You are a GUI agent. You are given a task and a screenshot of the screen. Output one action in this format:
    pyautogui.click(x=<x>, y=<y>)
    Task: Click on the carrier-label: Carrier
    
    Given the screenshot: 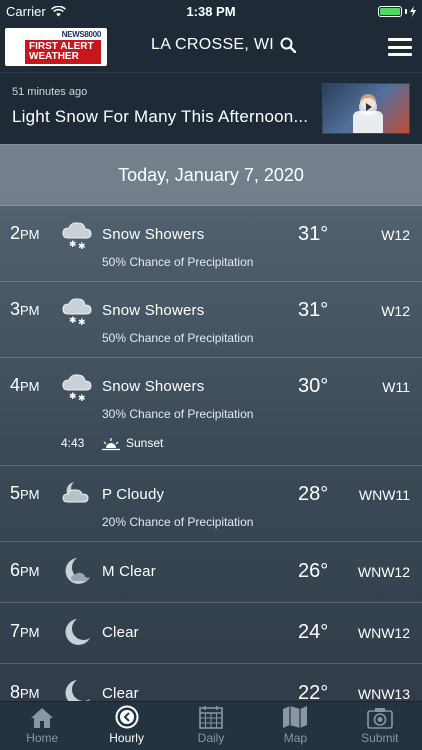 What is the action you would take?
    pyautogui.click(x=26, y=11)
    